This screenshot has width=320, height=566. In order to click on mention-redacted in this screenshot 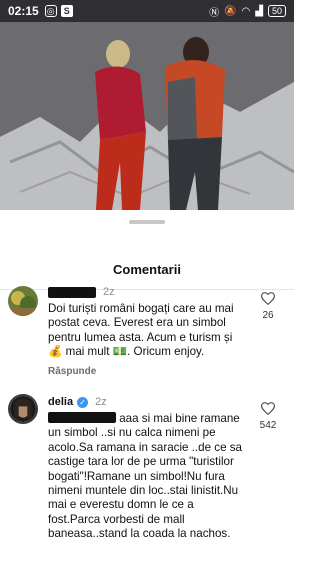, I will do `click(82, 417)`.